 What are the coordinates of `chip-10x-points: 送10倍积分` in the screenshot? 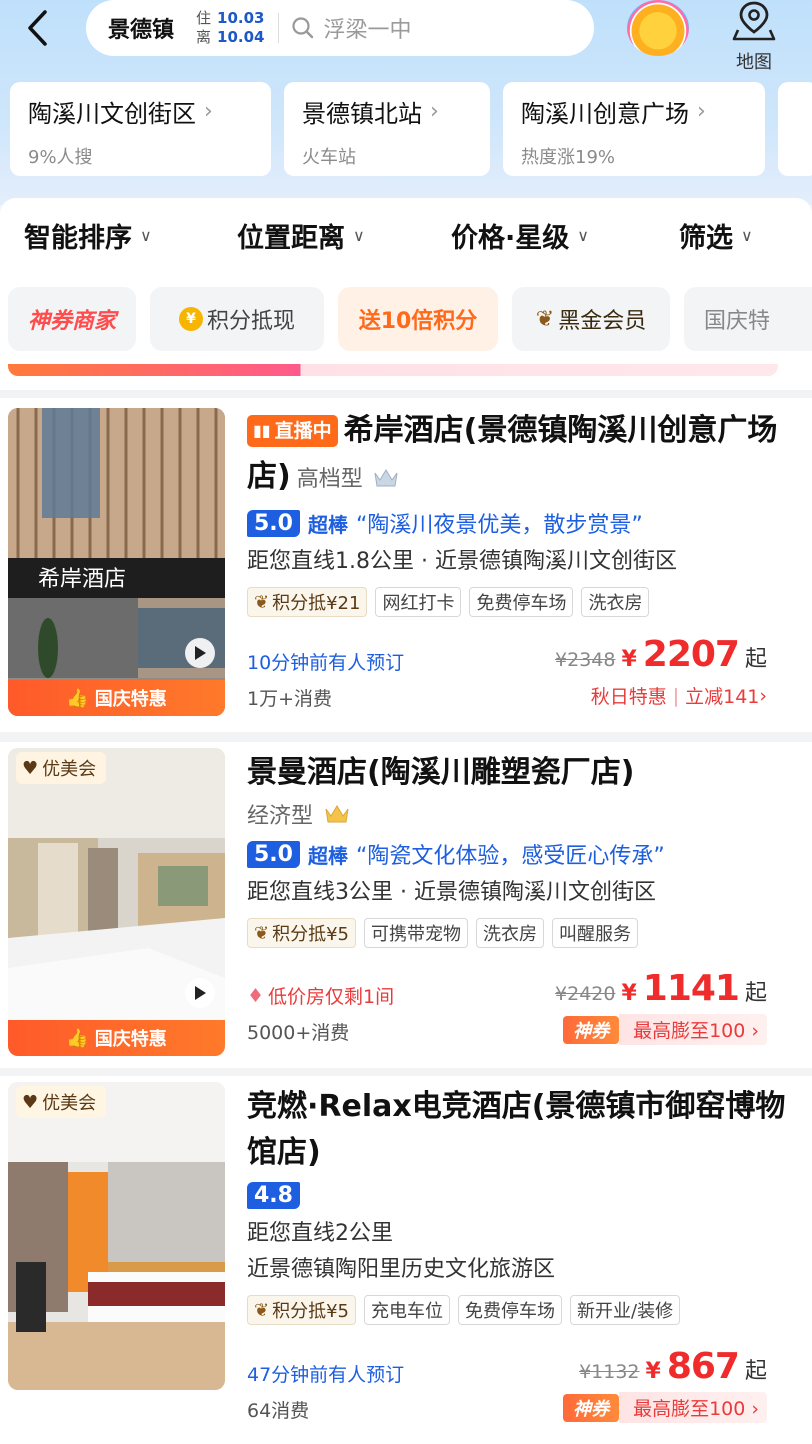 It's located at (418, 319).